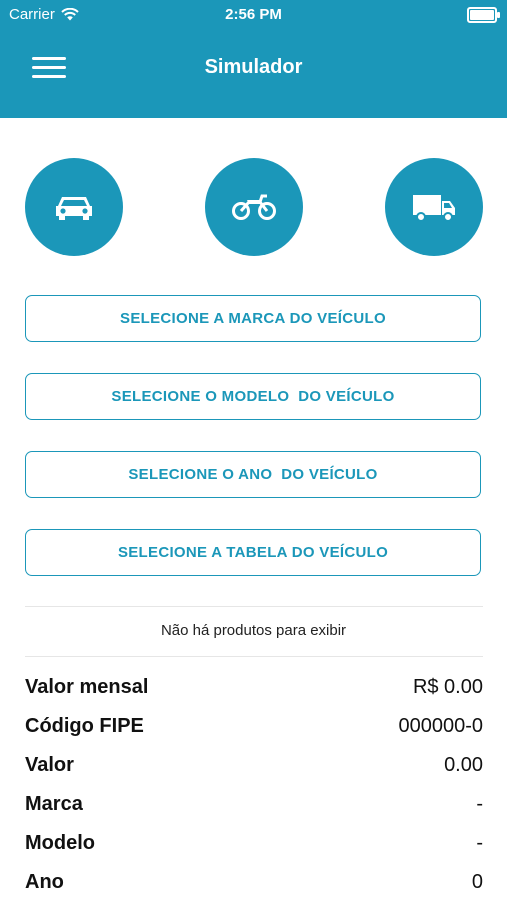 This screenshot has width=507, height=901. What do you see at coordinates (54, 804) in the screenshot?
I see `detail-label: Marca` at bounding box center [54, 804].